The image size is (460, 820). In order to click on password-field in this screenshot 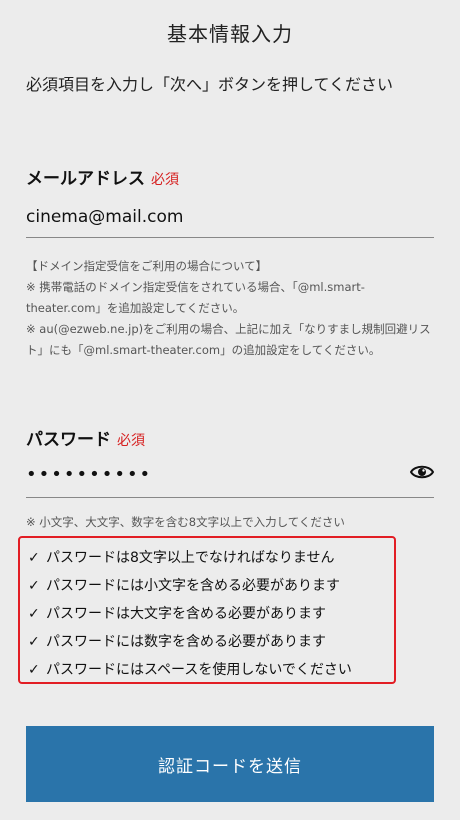, I will do `click(230, 475)`.